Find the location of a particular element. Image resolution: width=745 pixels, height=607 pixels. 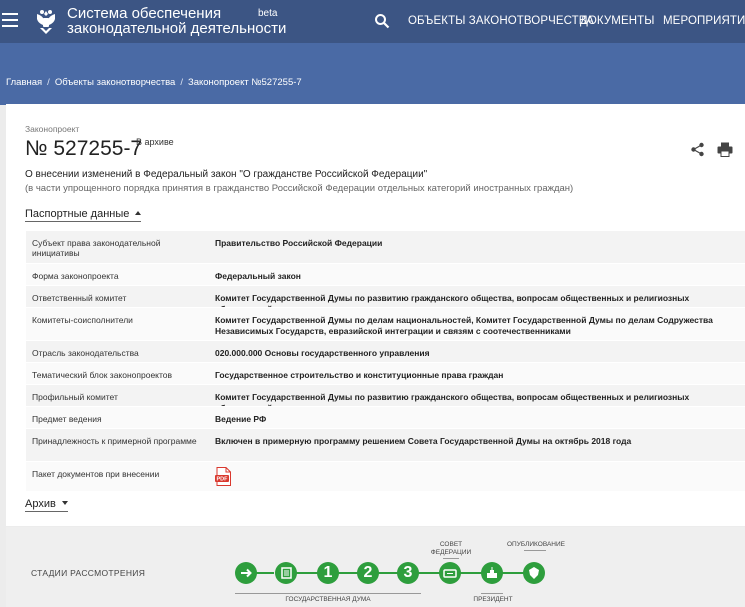

row-value: Правительство Российской Федерации is located at coordinates (299, 243).